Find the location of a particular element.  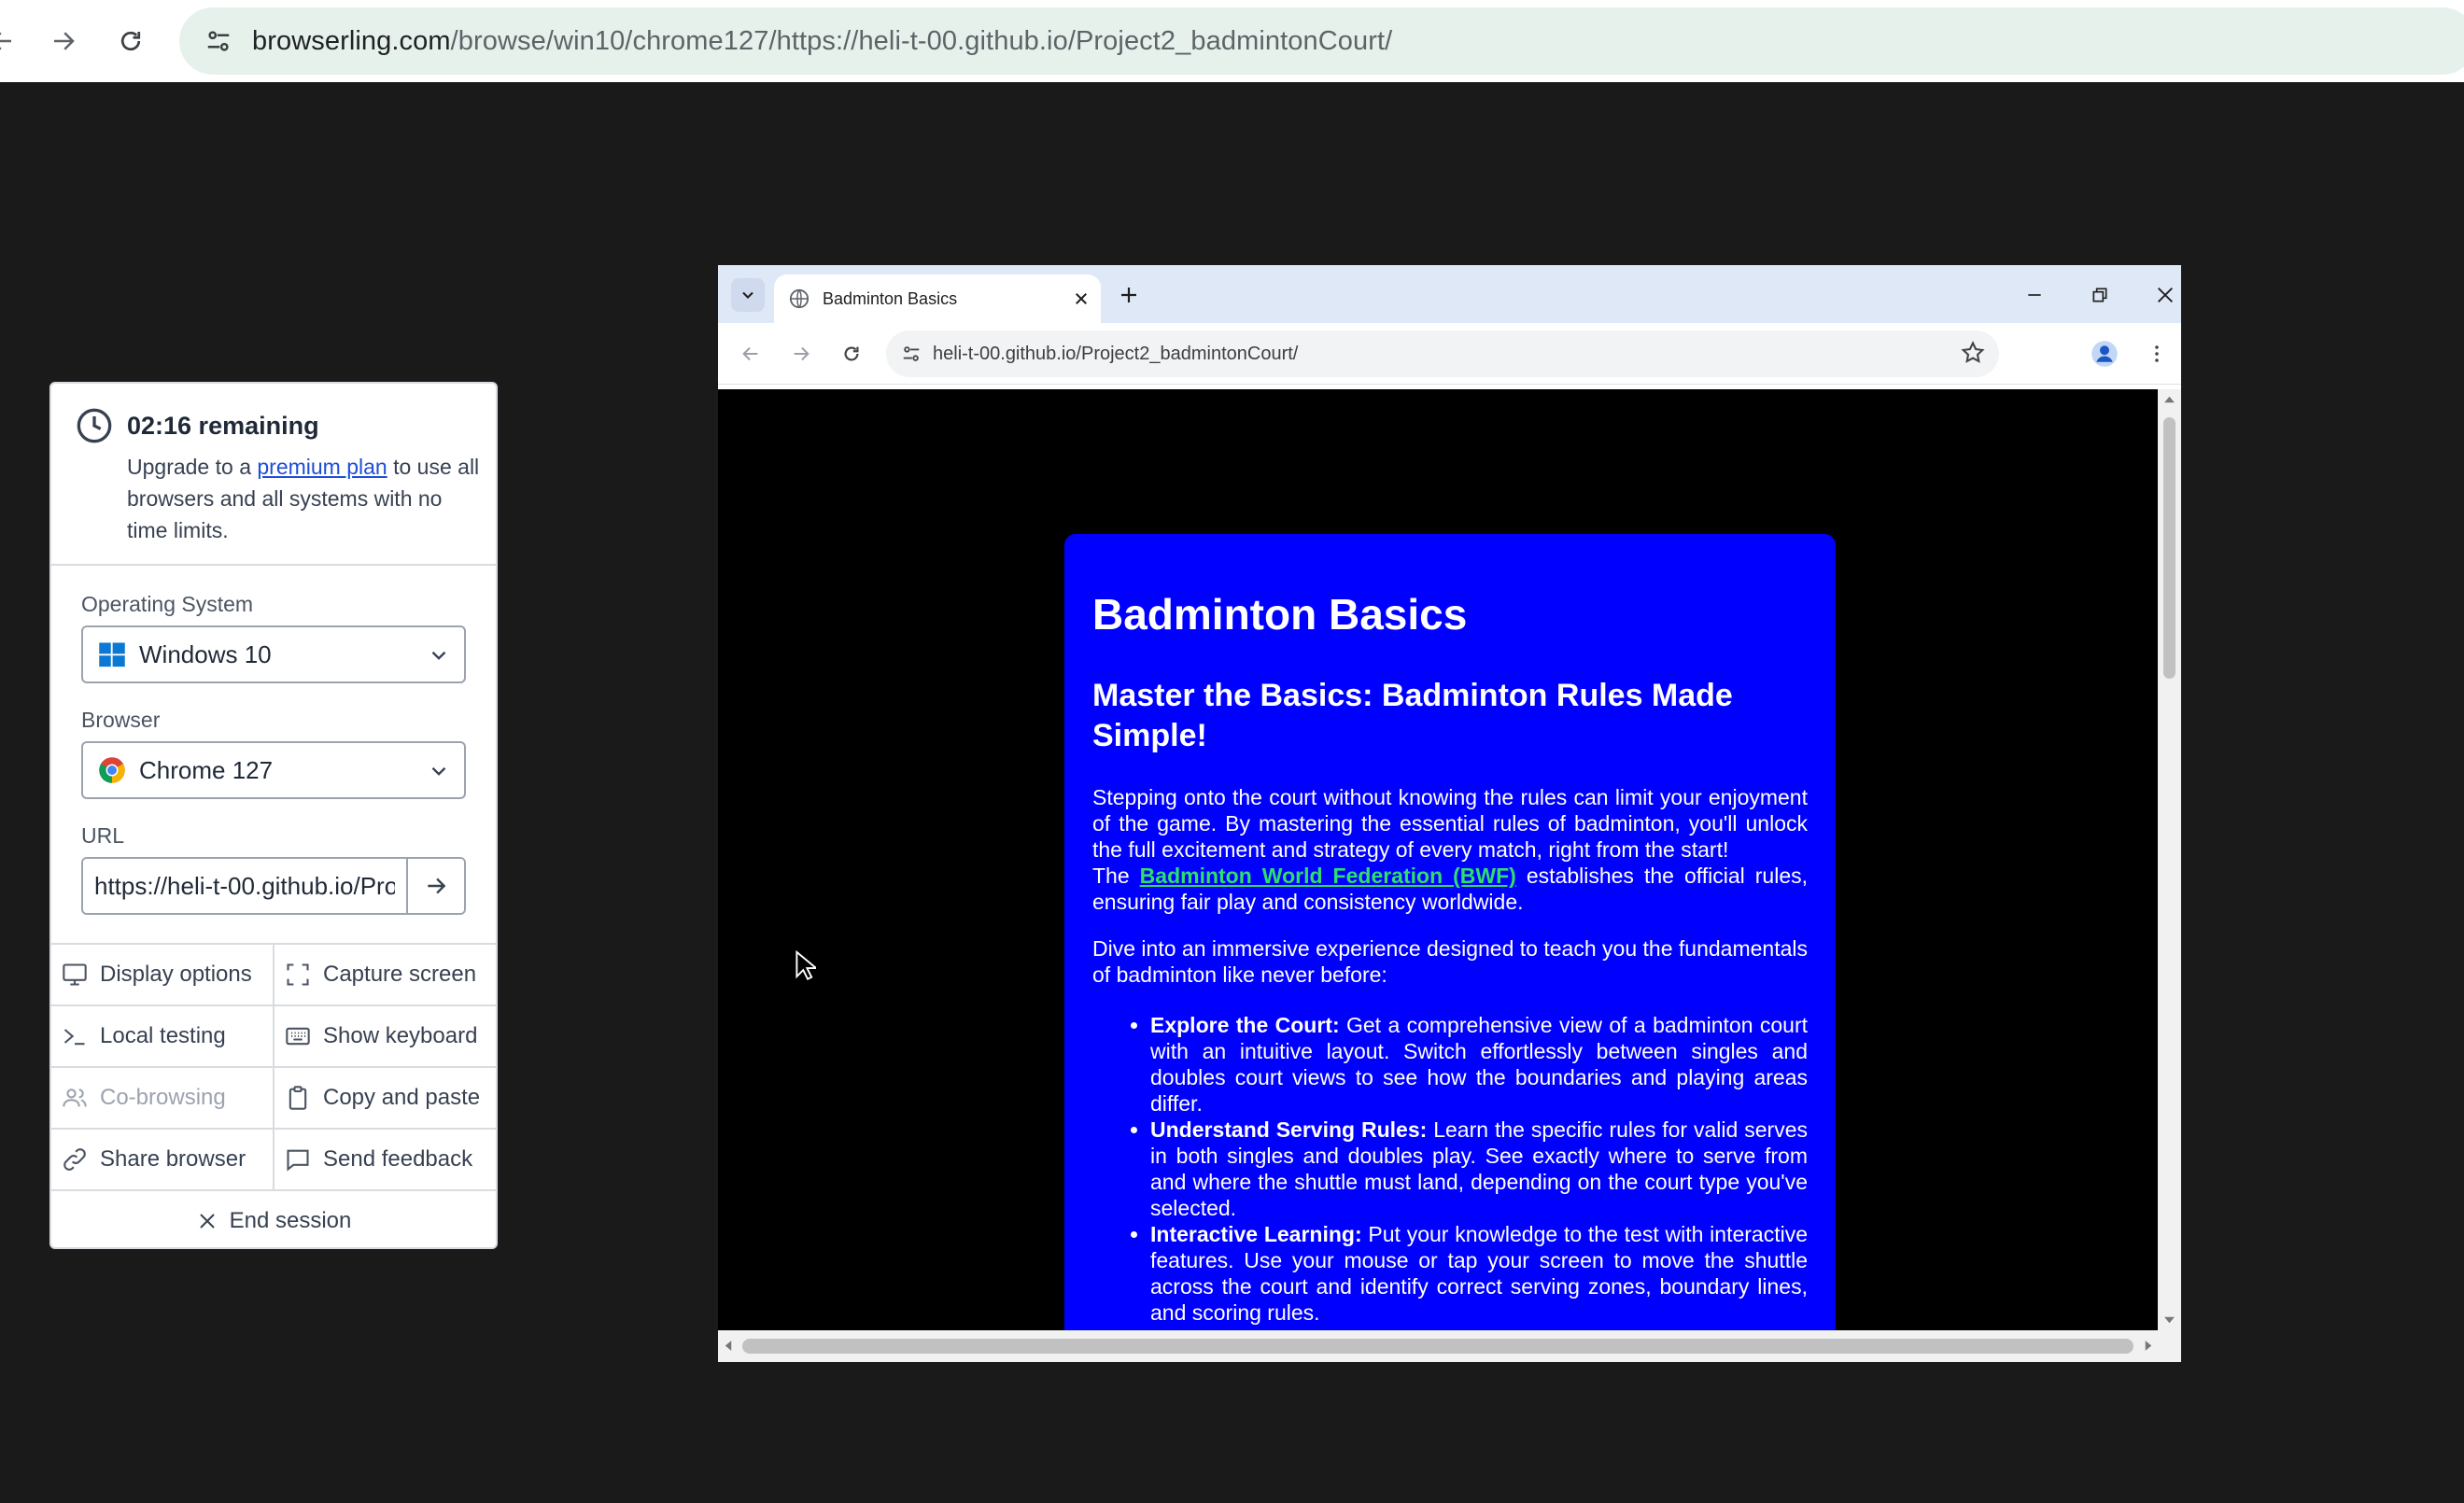

os-select: Windows 10 is located at coordinates (274, 654).